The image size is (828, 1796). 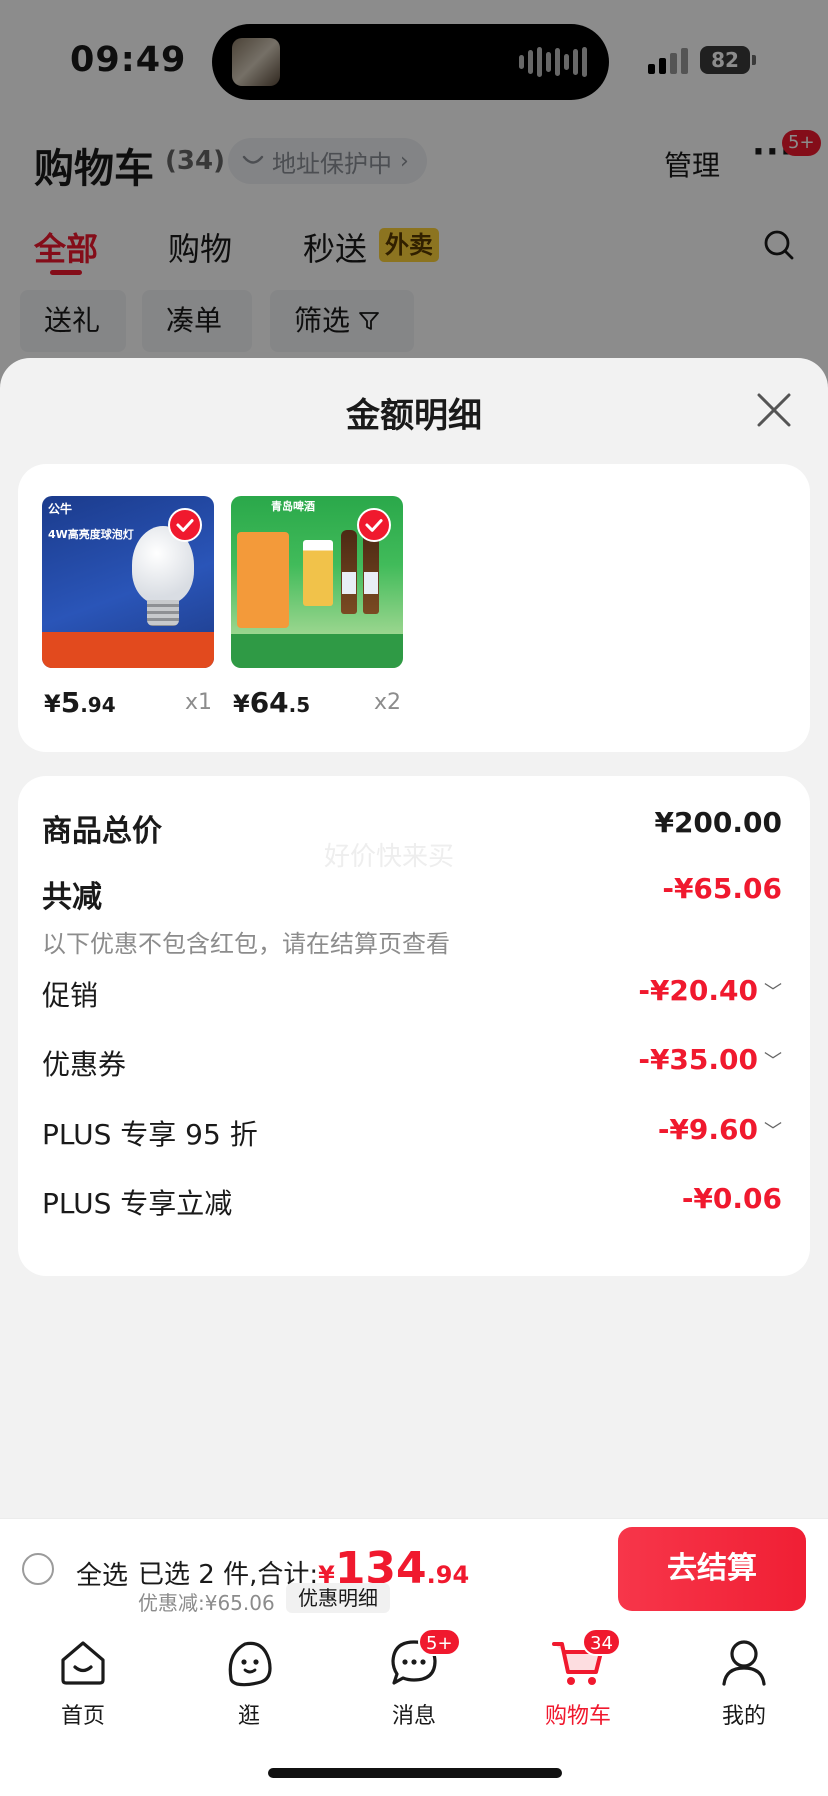 What do you see at coordinates (102, 831) in the screenshot?
I see `subtotal-label: 商品总价` at bounding box center [102, 831].